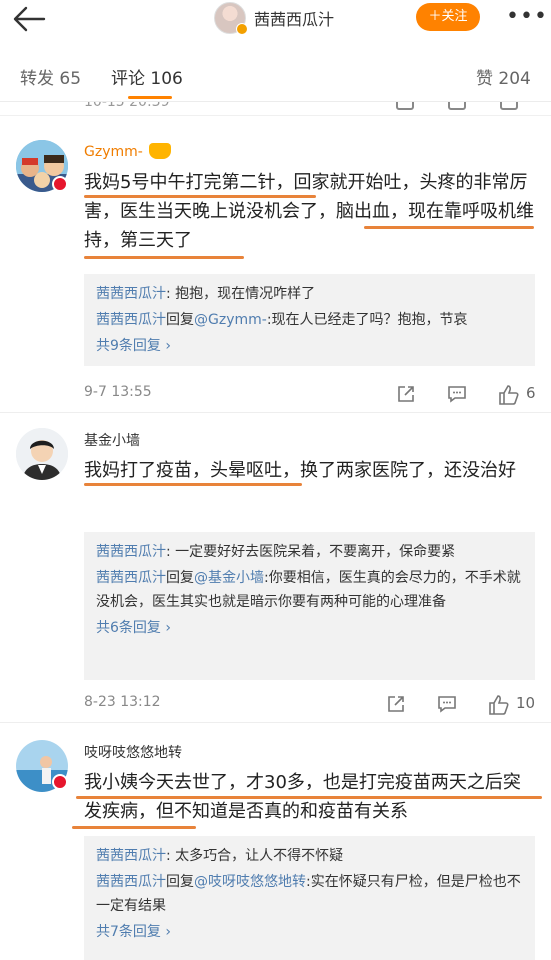  I want to click on verified-icon, so click(242, 29).